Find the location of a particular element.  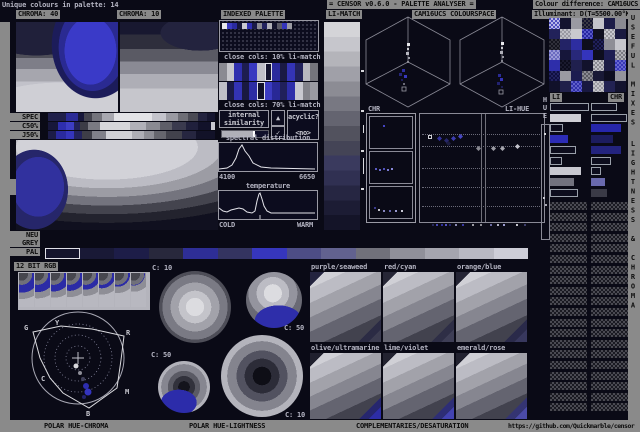

scroll-up-button: ▲ is located at coordinates (278, 118).